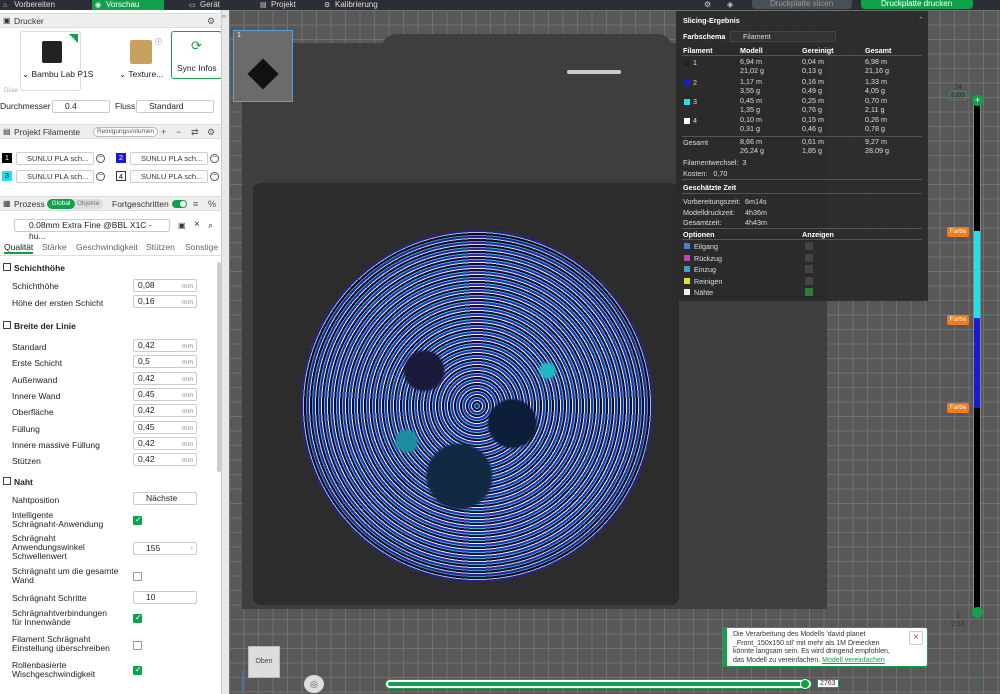 The width and height of the screenshot is (1000, 694). I want to click on sidebar-scrollbar, so click(219, 367).